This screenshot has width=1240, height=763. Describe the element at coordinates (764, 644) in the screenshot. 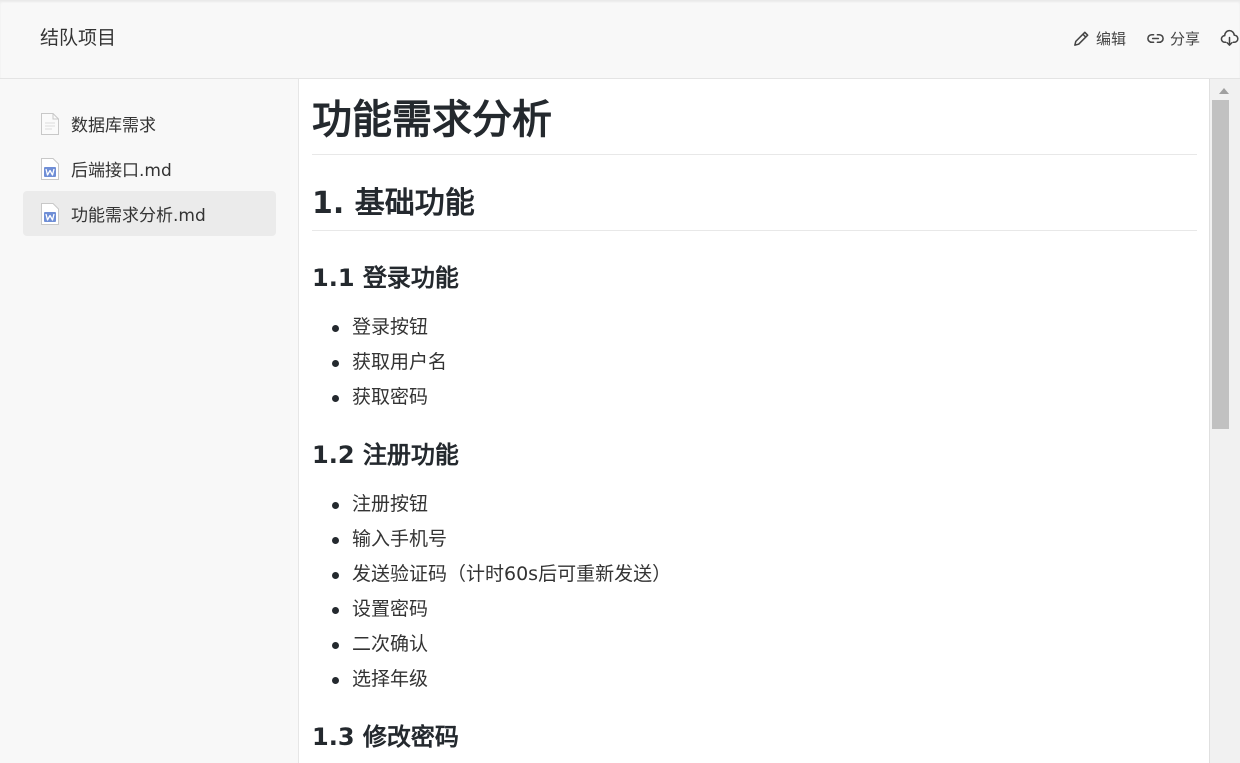

I see `list-item: 二次确认` at that location.